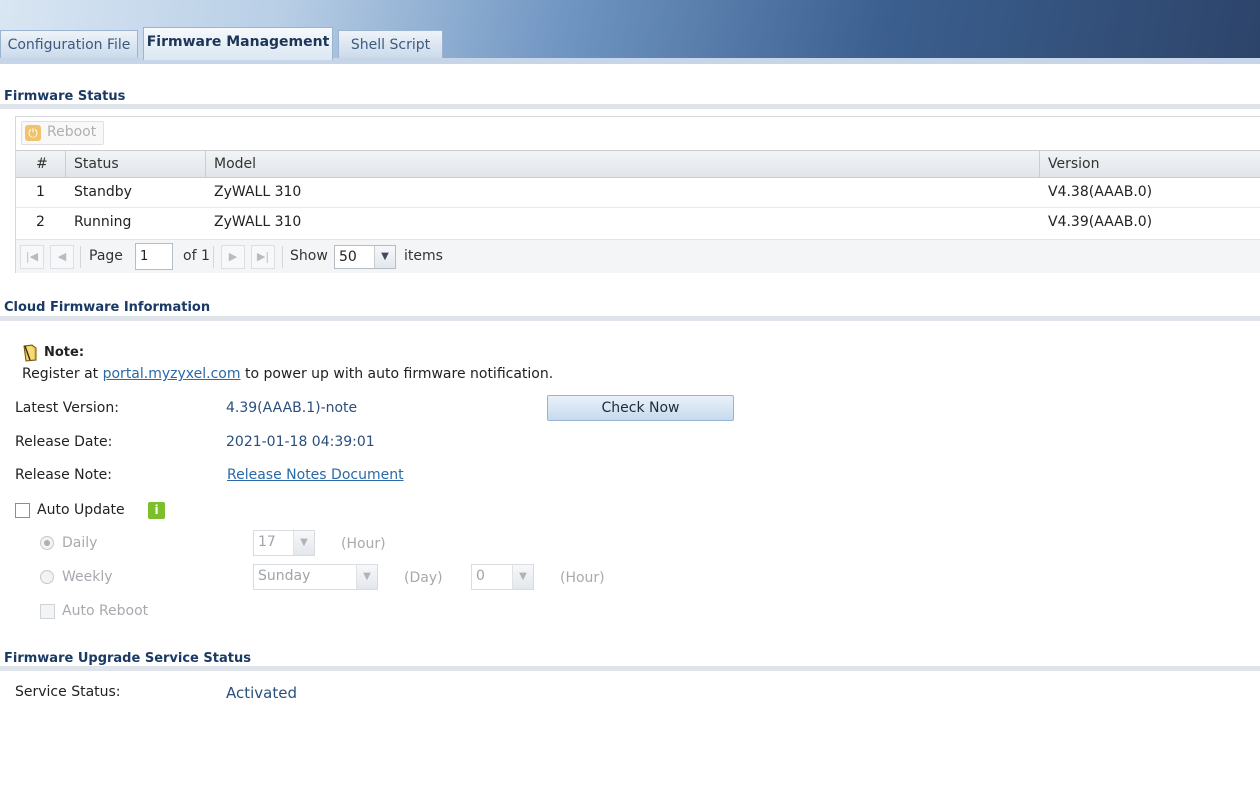 The height and width of the screenshot is (811, 1260). What do you see at coordinates (263, 257) in the screenshot?
I see `last-page-icon: ▶|` at bounding box center [263, 257].